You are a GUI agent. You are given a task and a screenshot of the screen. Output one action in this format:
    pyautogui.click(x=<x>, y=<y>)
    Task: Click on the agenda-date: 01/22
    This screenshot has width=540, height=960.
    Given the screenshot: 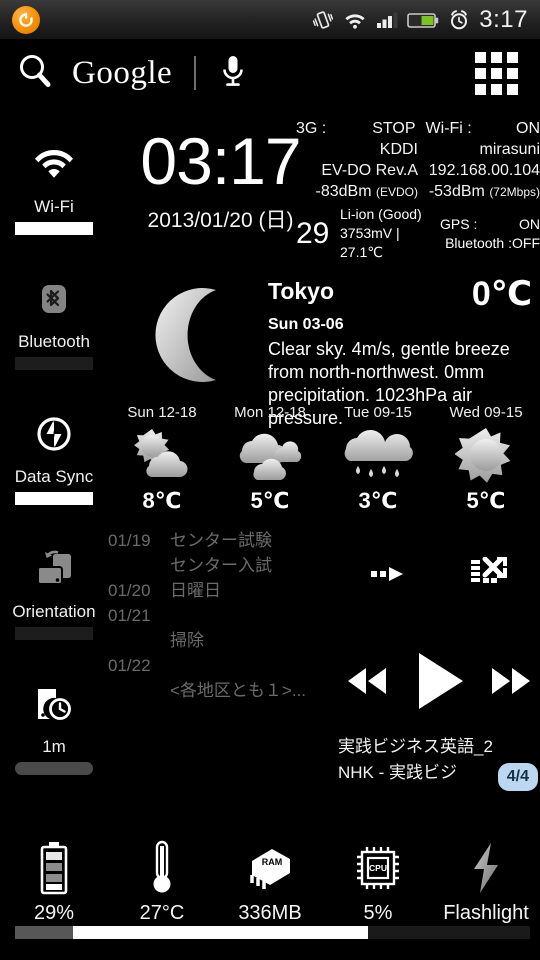 What is the action you would take?
    pyautogui.click(x=129, y=665)
    